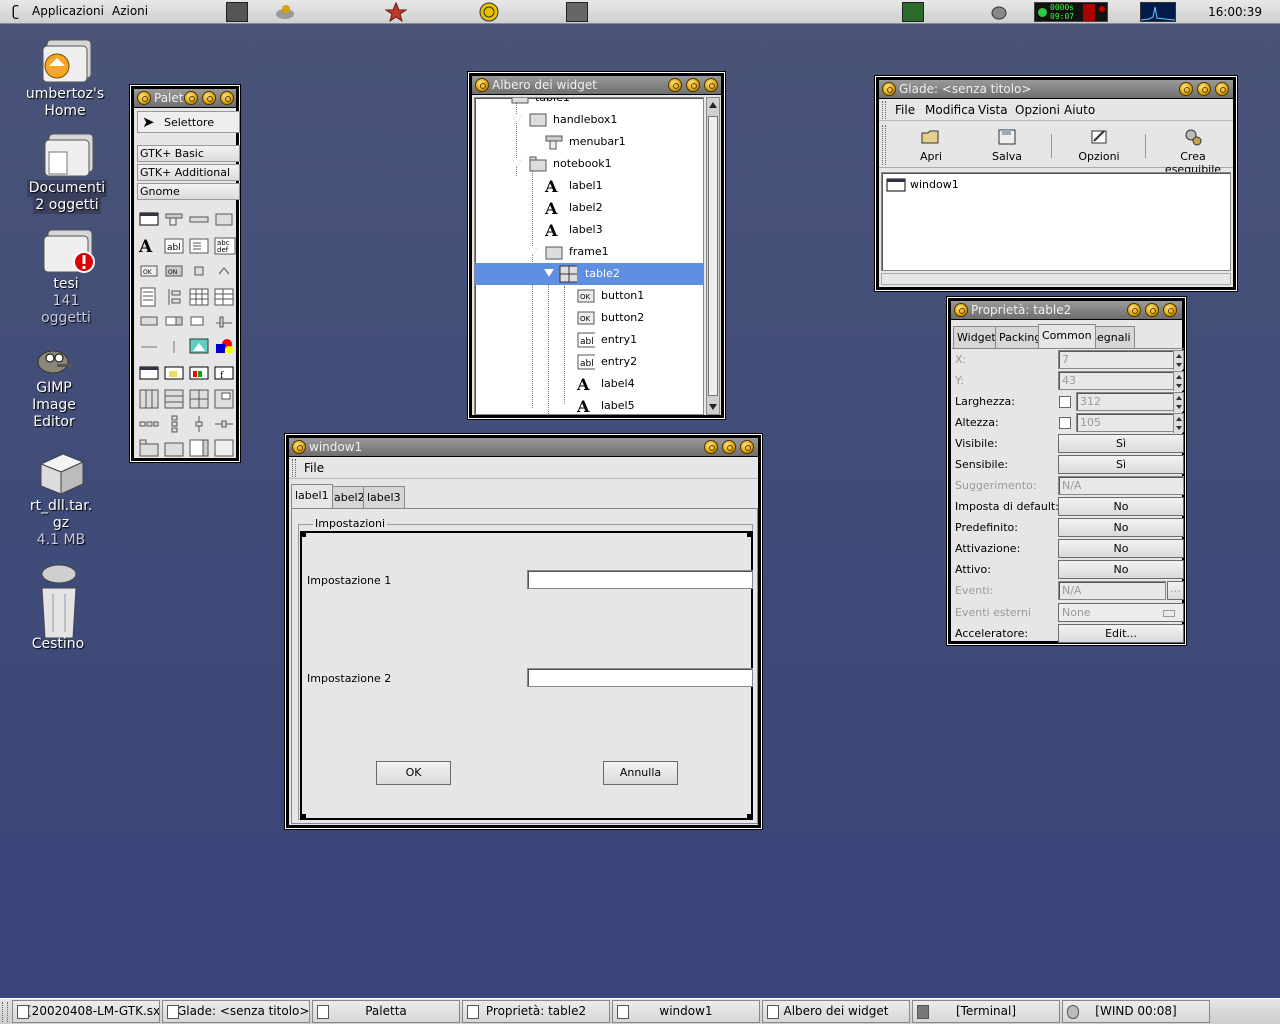  Describe the element at coordinates (612, 252) in the screenshot. I see `tree-row-frame1: frame1` at that location.